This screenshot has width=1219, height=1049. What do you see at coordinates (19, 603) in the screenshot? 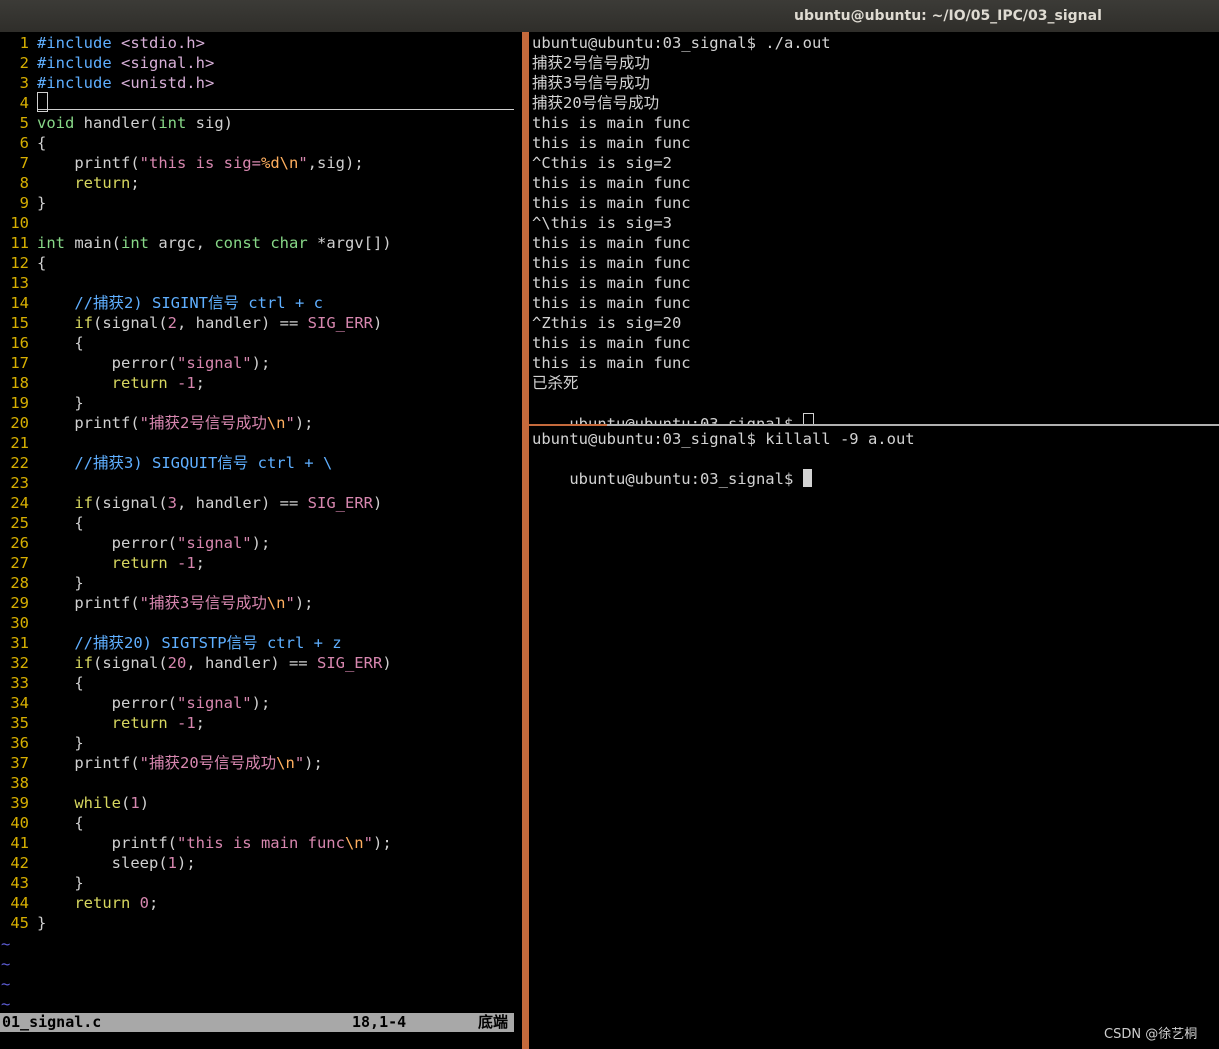
I see `line-number: 29` at bounding box center [19, 603].